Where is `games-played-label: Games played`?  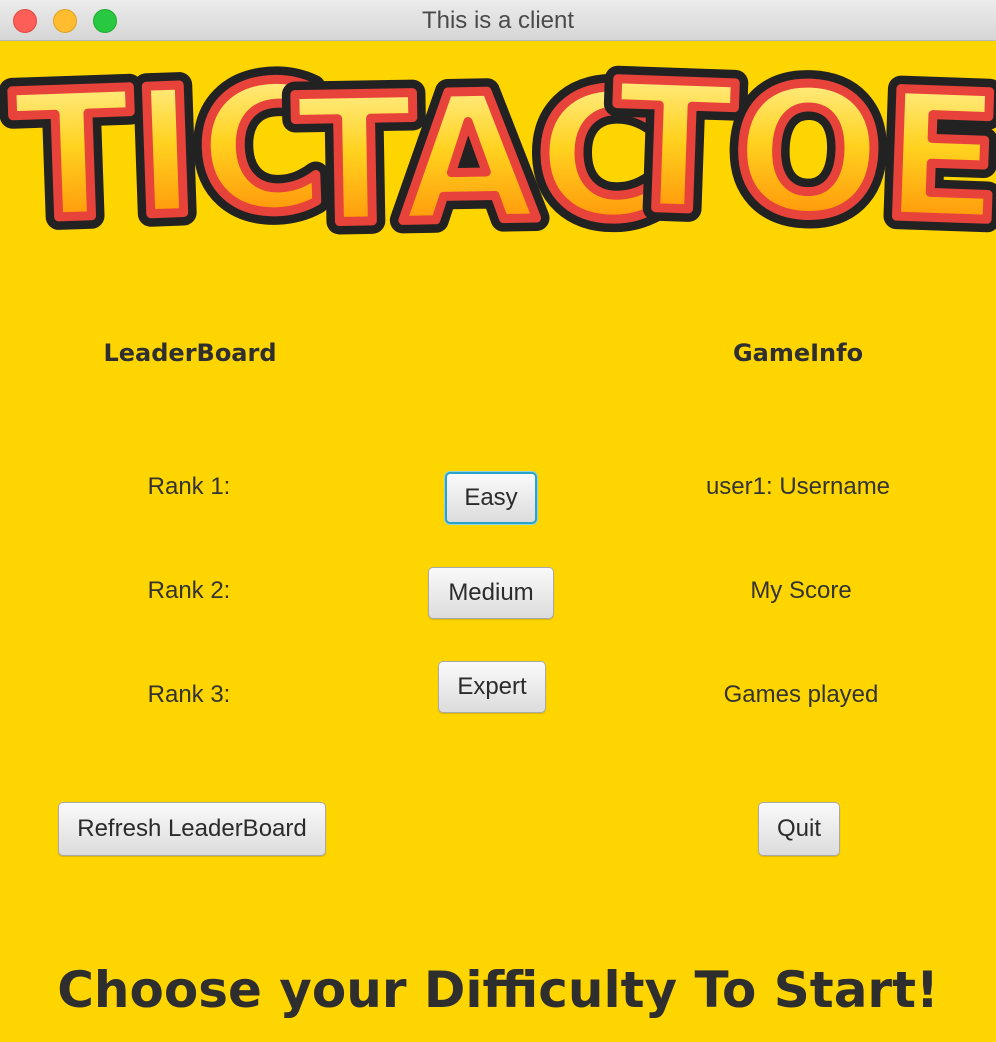
games-played-label: Games played is located at coordinates (801, 694).